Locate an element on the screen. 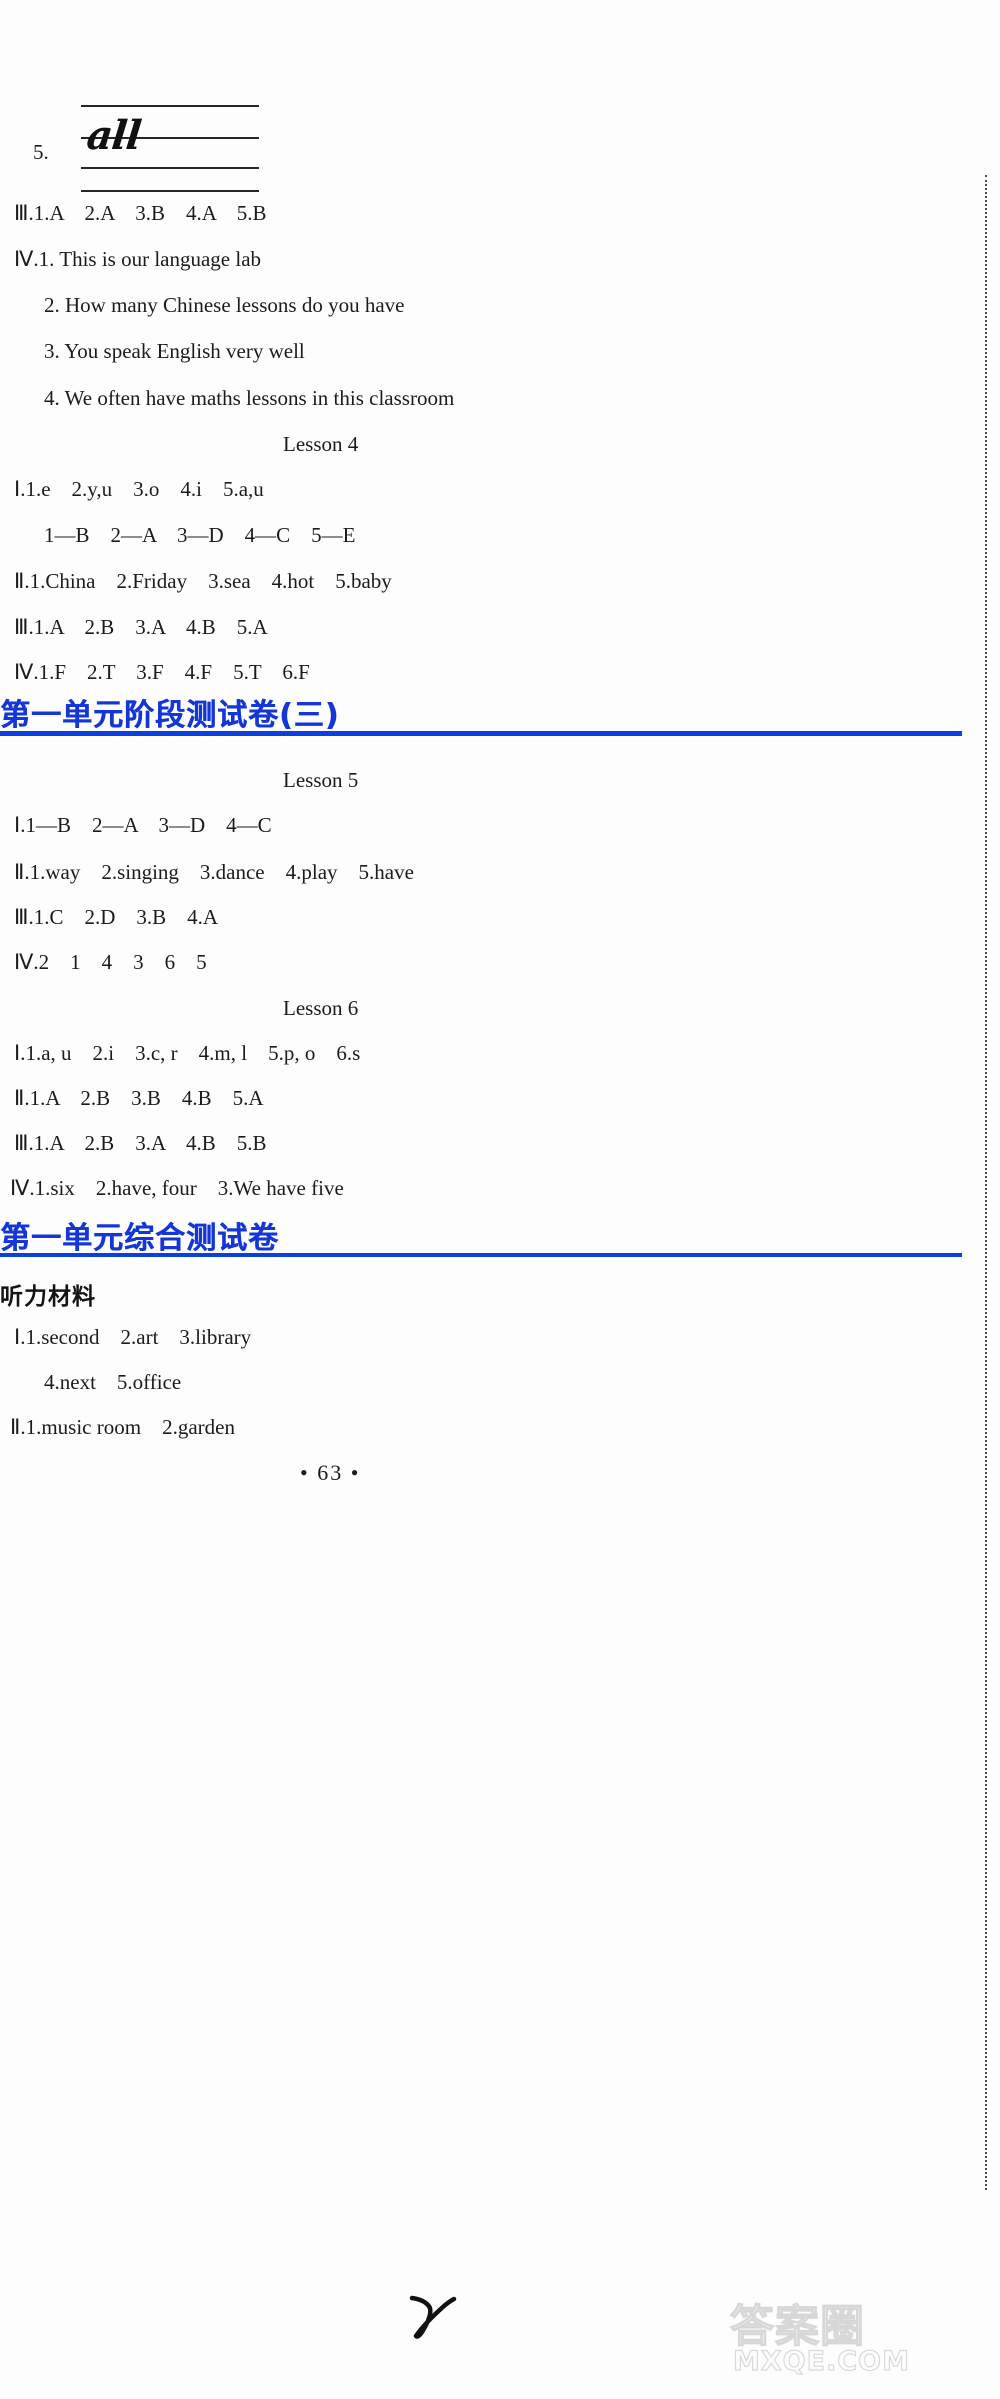  lesson-label: Lesson 4 is located at coordinates (321, 444).